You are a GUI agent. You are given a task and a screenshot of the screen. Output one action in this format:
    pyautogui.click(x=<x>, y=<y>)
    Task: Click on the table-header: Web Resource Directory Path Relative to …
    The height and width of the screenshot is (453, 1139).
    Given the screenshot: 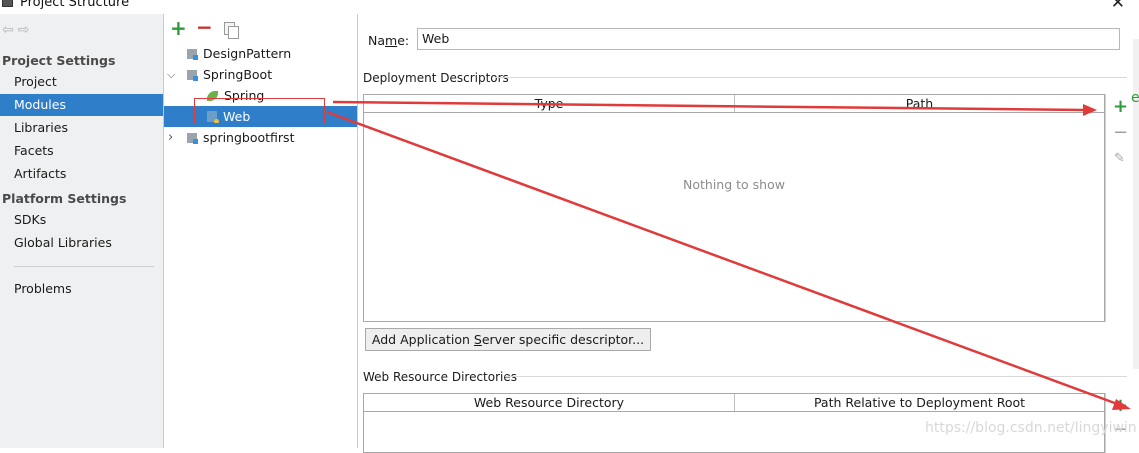 What is the action you would take?
    pyautogui.click(x=734, y=403)
    